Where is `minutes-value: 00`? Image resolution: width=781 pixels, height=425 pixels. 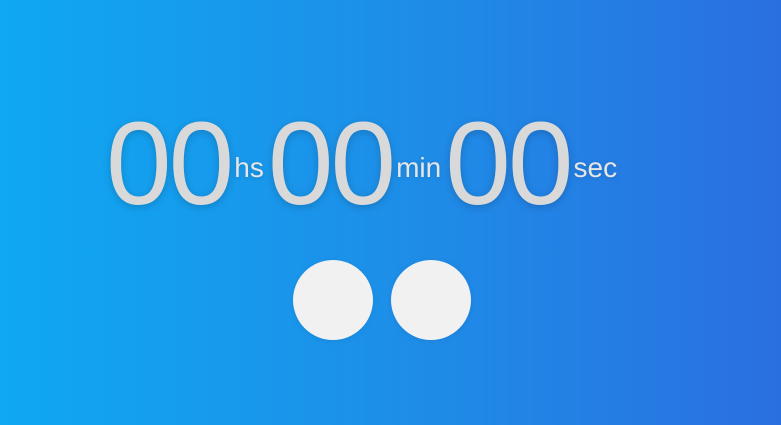 minutes-value: 00 is located at coordinates (331, 164).